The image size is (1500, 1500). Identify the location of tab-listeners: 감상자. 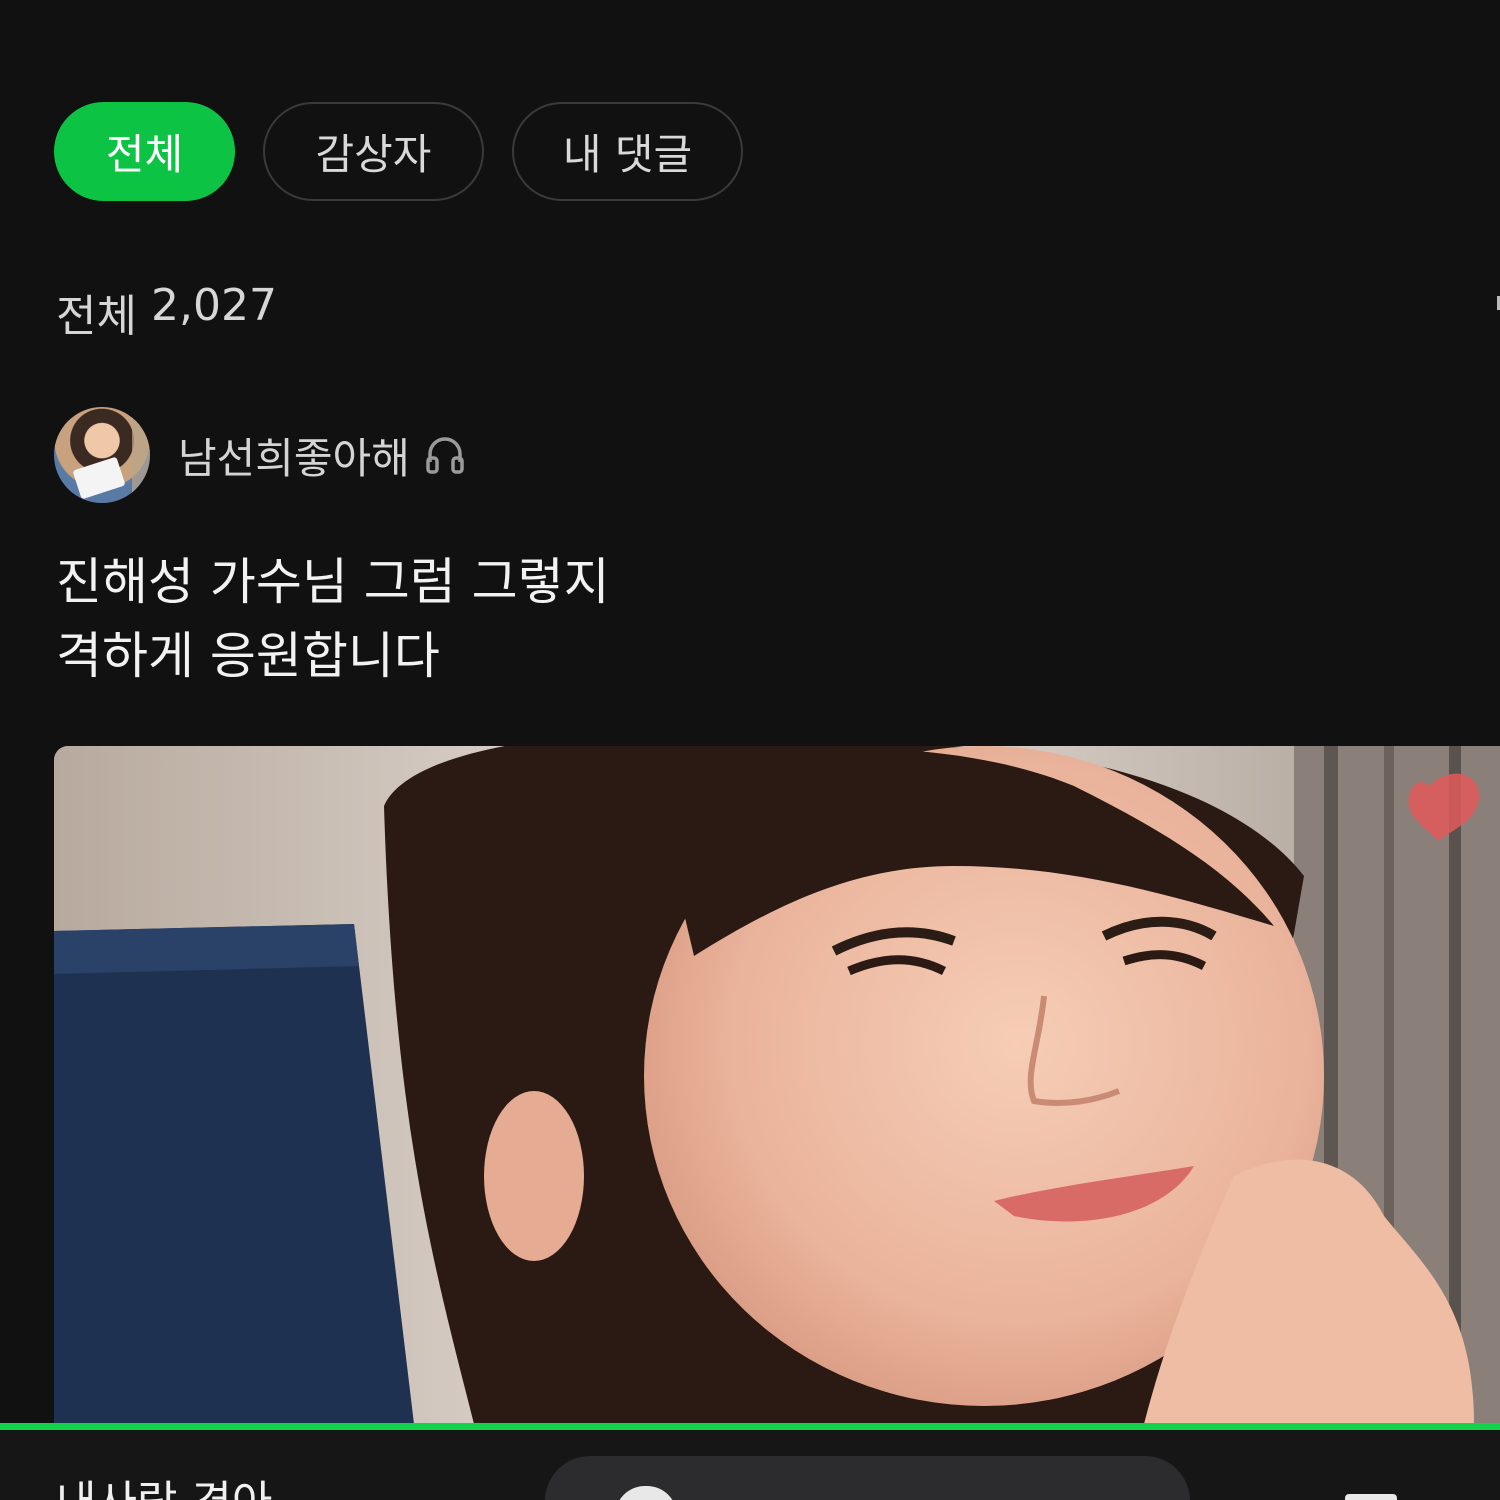
(373, 151).